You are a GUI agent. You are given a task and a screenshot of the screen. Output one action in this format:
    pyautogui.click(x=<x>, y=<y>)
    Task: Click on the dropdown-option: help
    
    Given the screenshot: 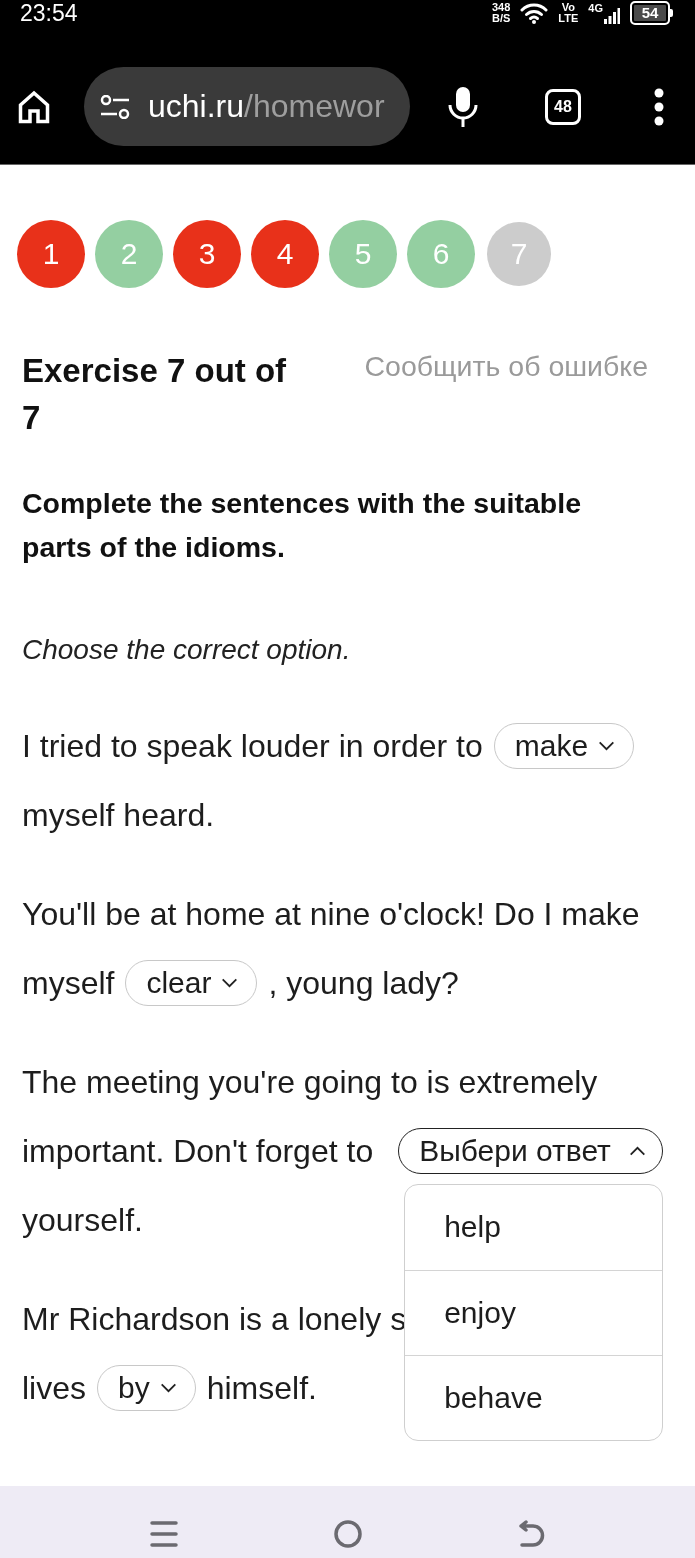 What is the action you would take?
    pyautogui.click(x=534, y=1227)
    